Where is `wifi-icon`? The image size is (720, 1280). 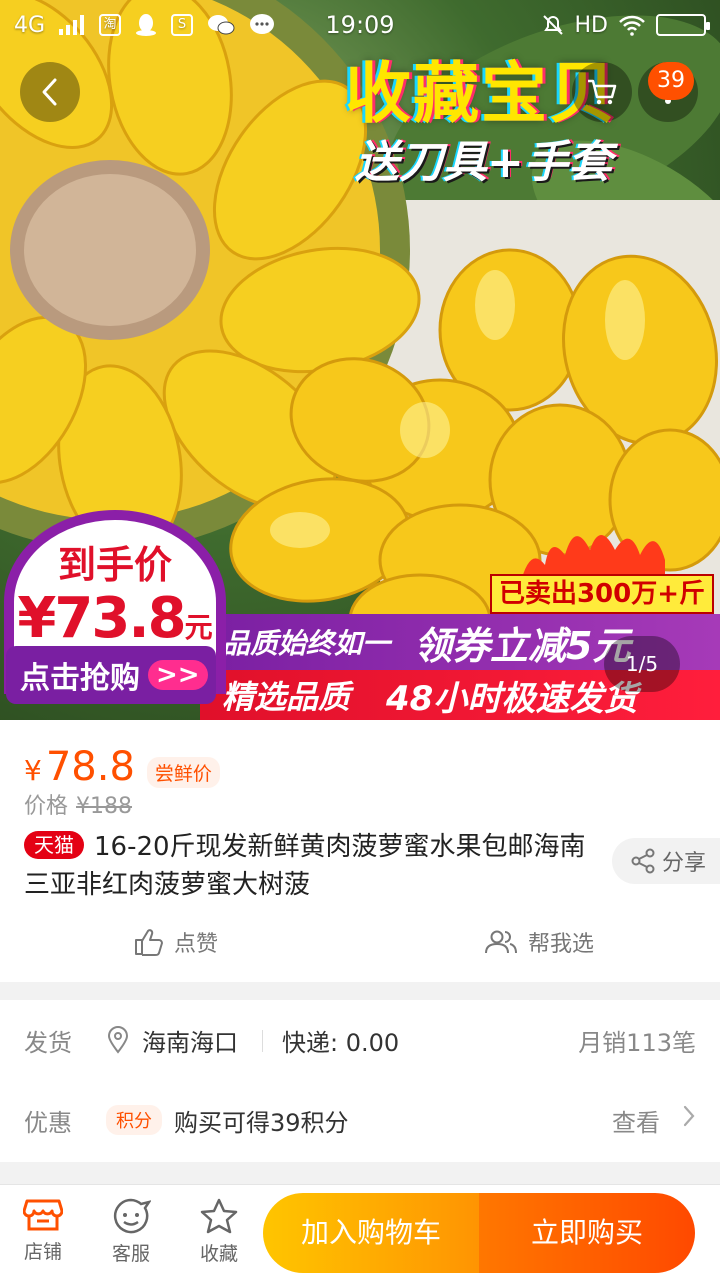
wifi-icon is located at coordinates (632, 25).